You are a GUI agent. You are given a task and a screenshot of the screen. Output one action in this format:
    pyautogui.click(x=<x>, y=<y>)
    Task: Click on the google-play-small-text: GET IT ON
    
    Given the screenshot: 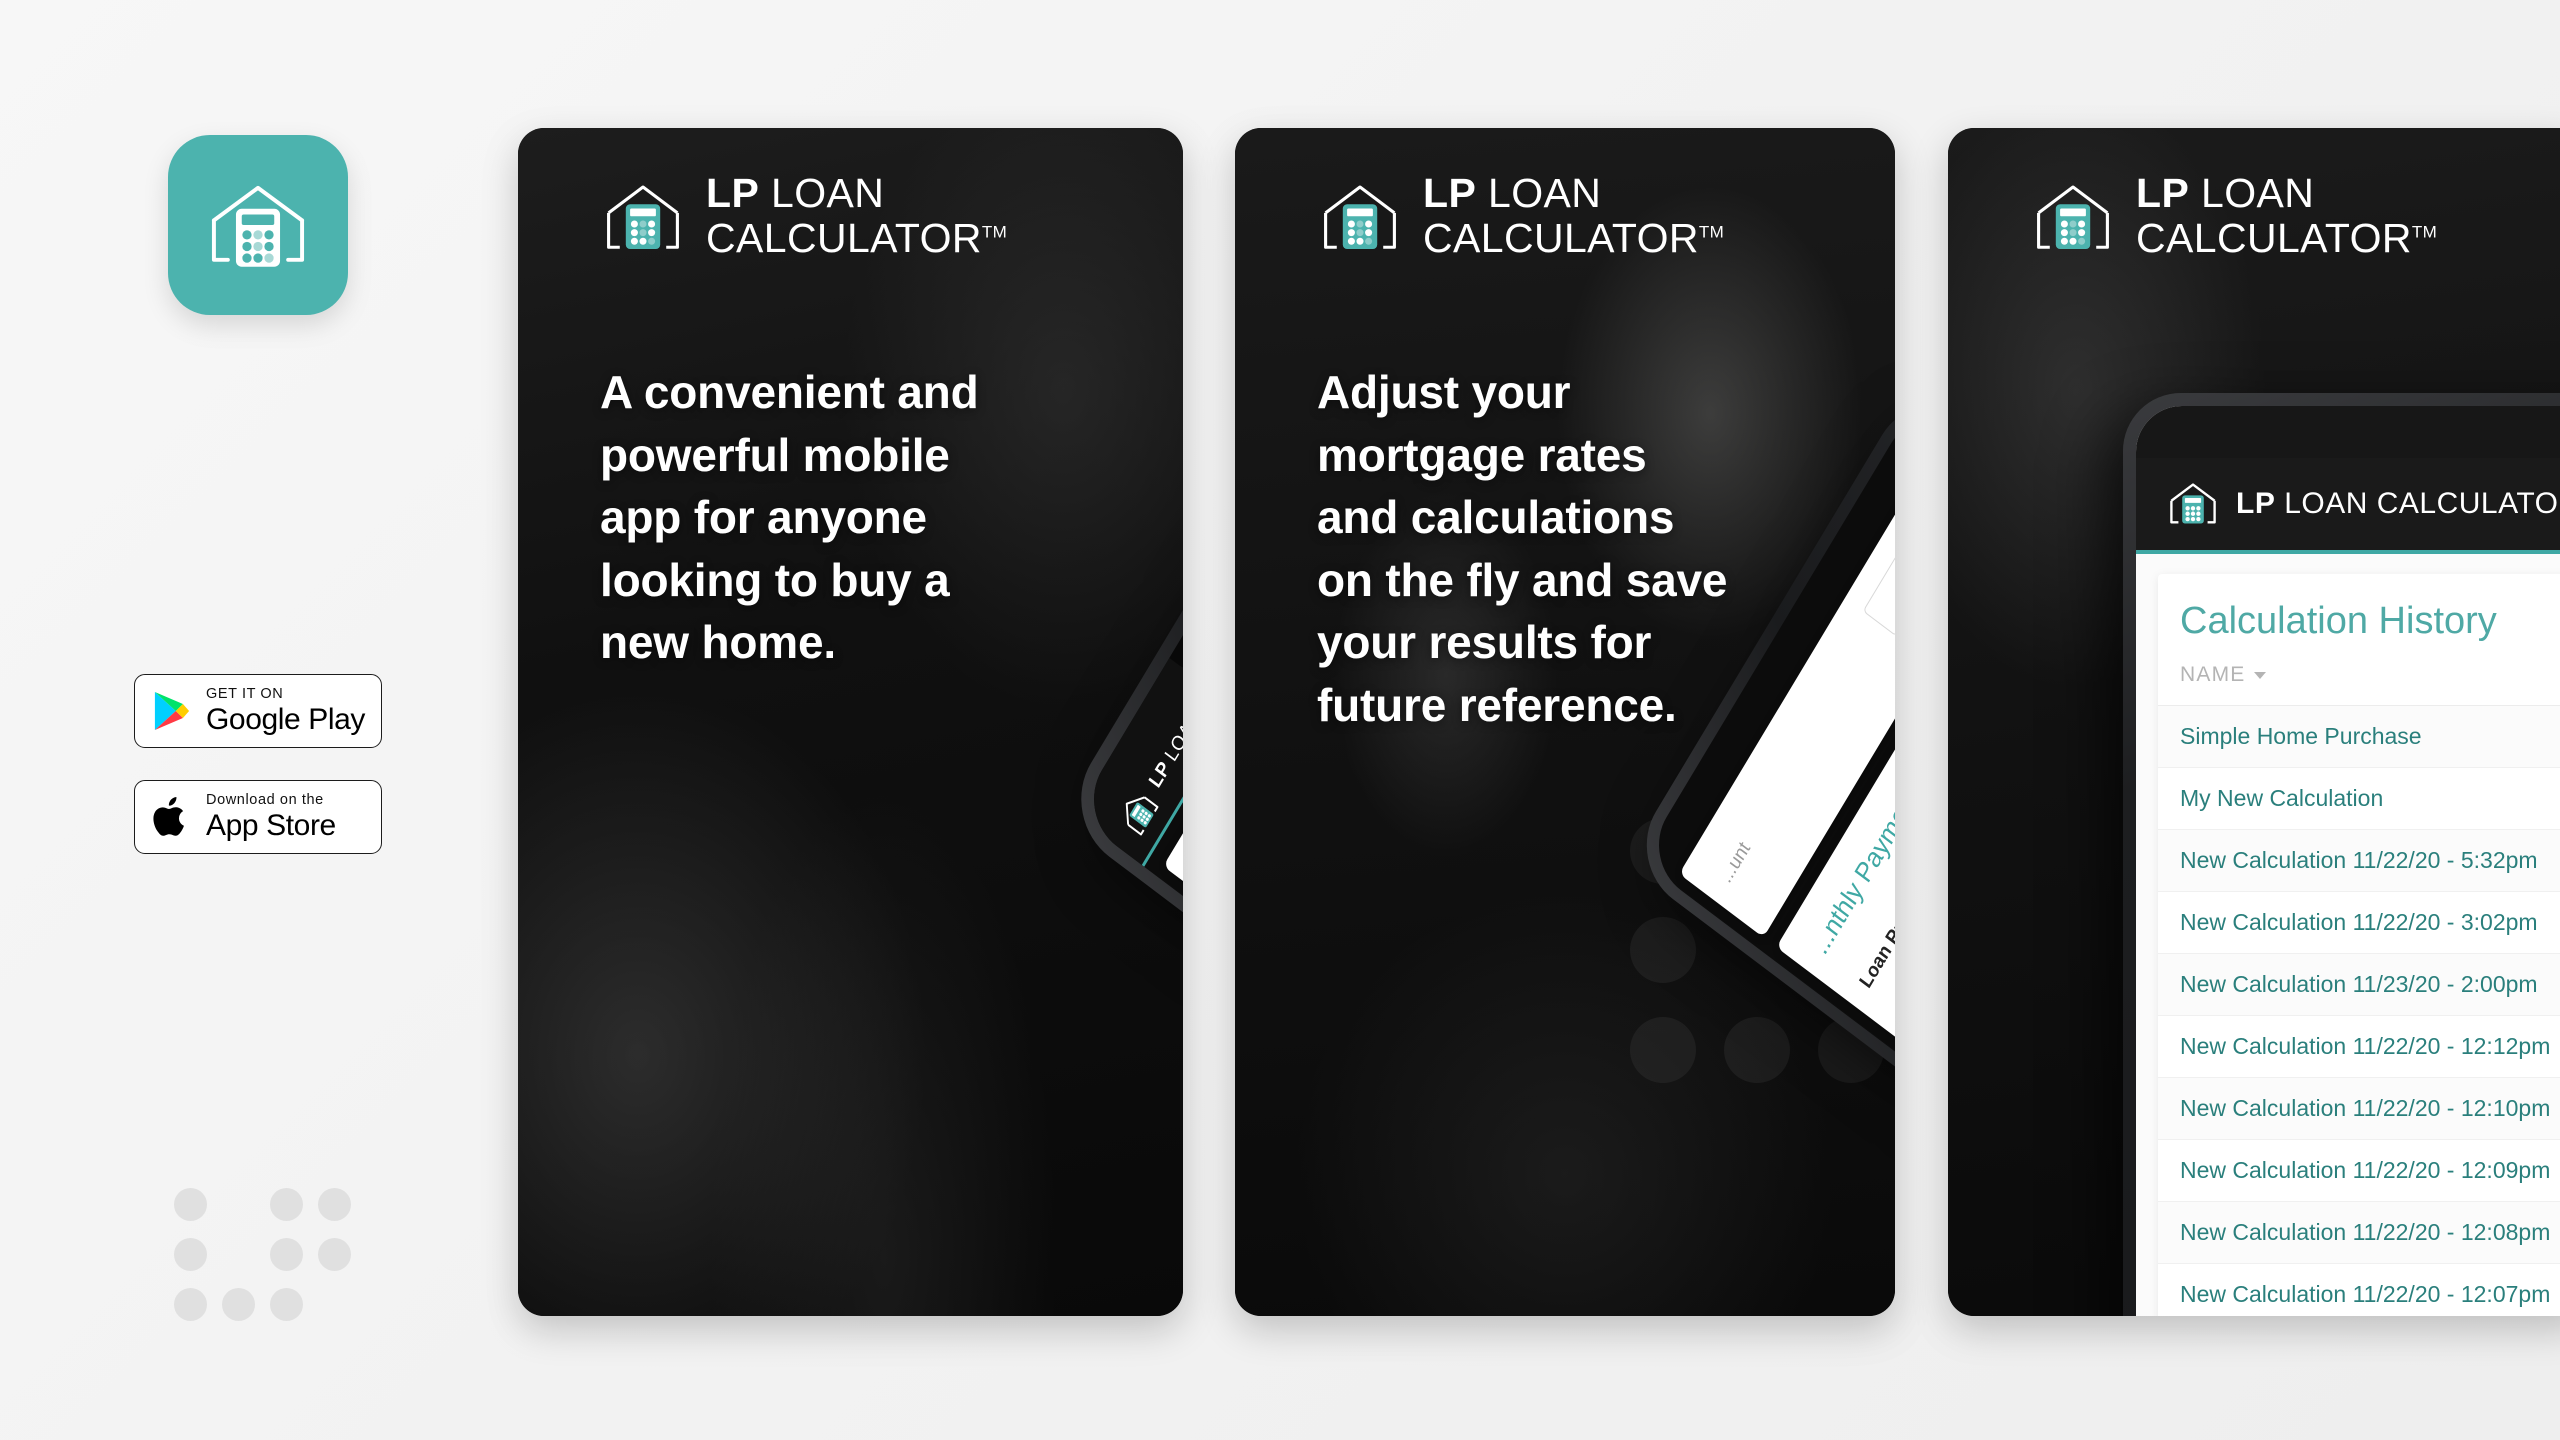 What is the action you would take?
    pyautogui.click(x=245, y=693)
    